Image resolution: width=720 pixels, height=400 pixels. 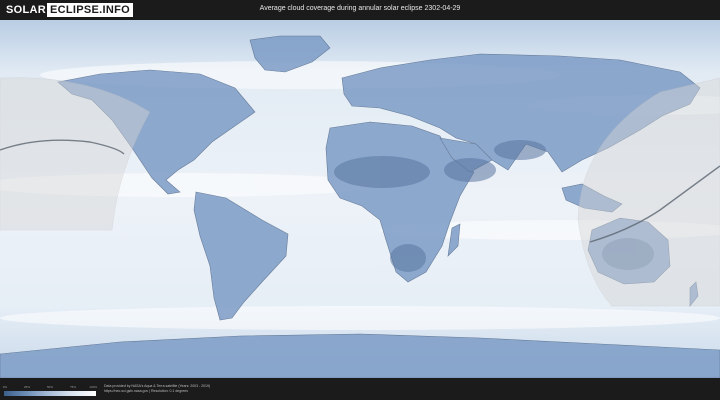 I want to click on scale-tick-100: 100%, so click(x=93, y=387).